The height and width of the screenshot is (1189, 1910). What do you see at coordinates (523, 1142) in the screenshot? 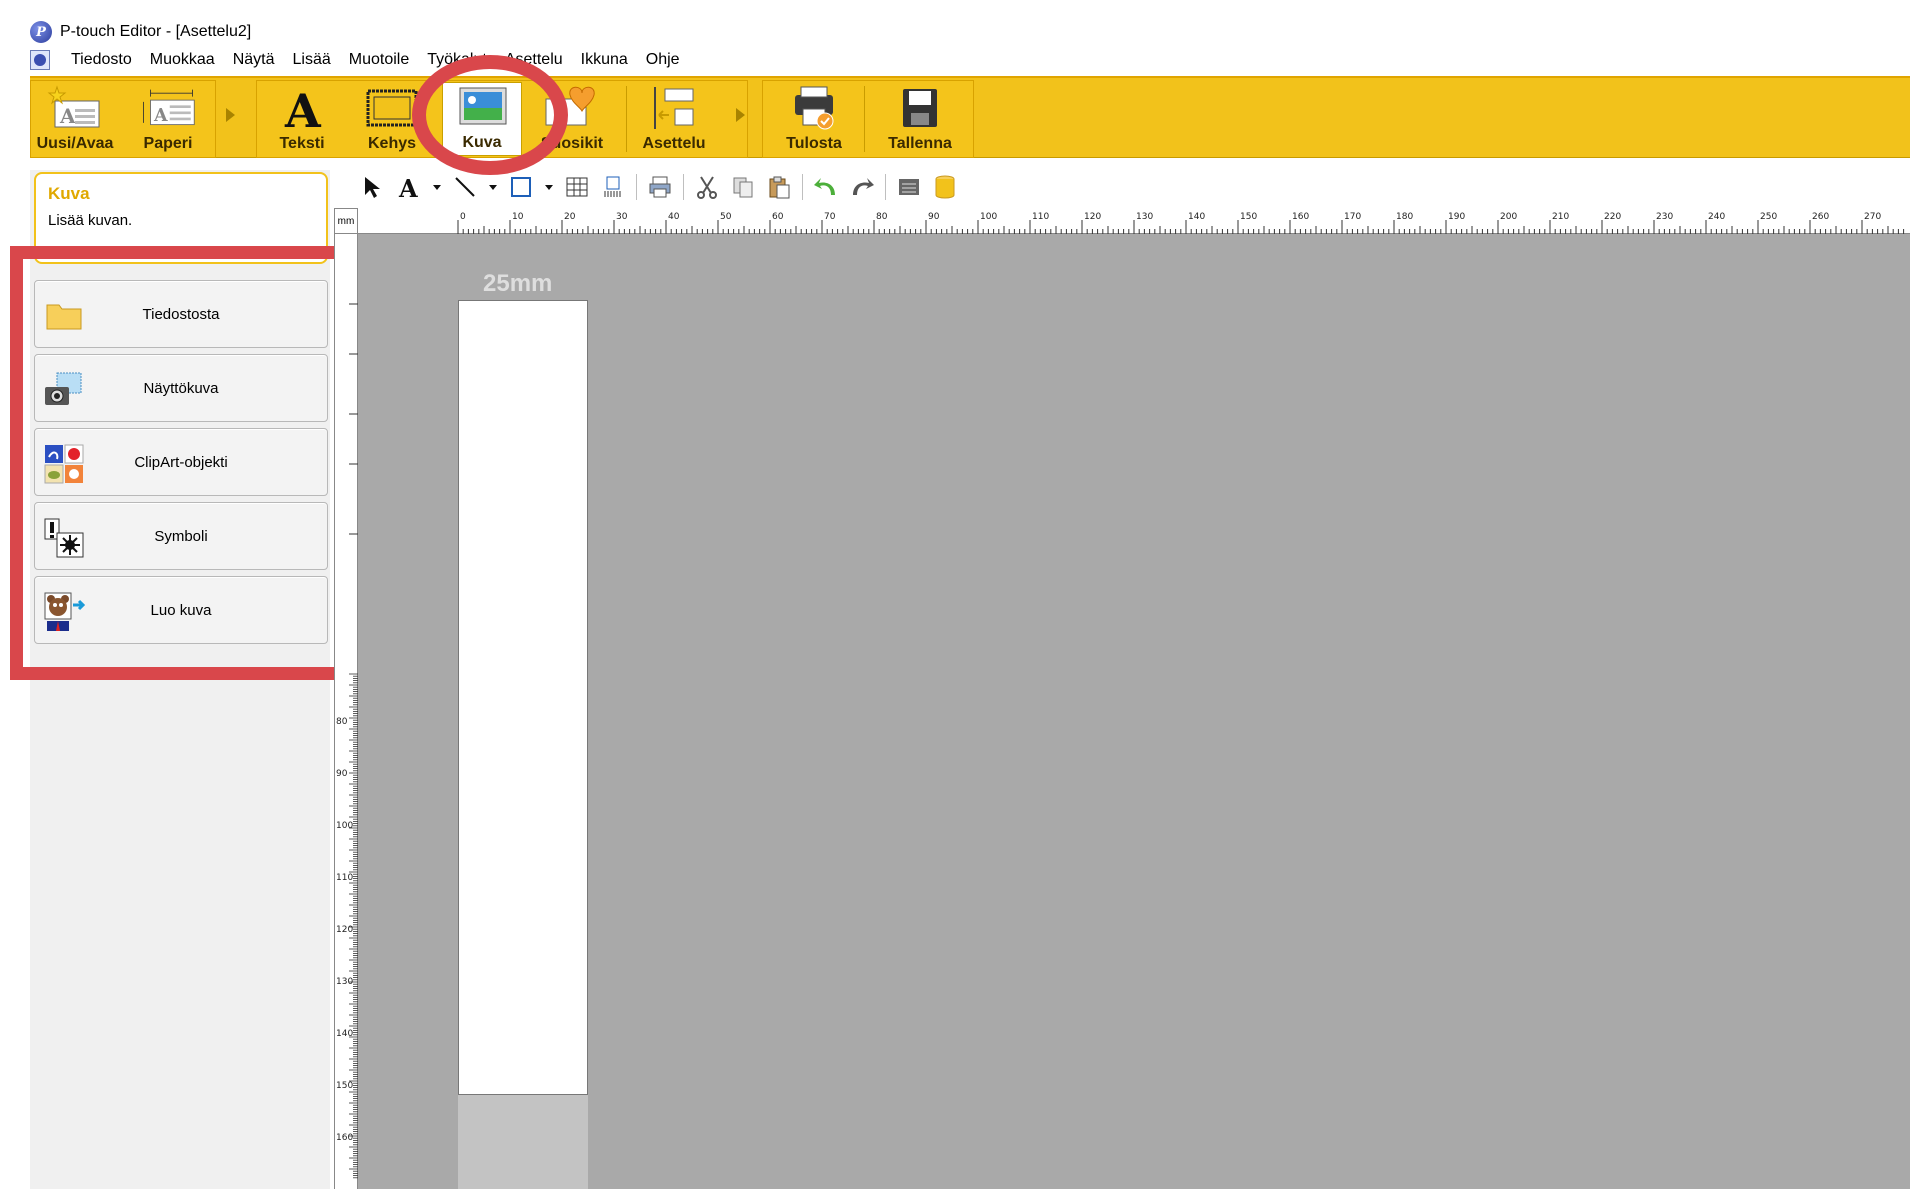
I see `label-tape-continuation` at bounding box center [523, 1142].